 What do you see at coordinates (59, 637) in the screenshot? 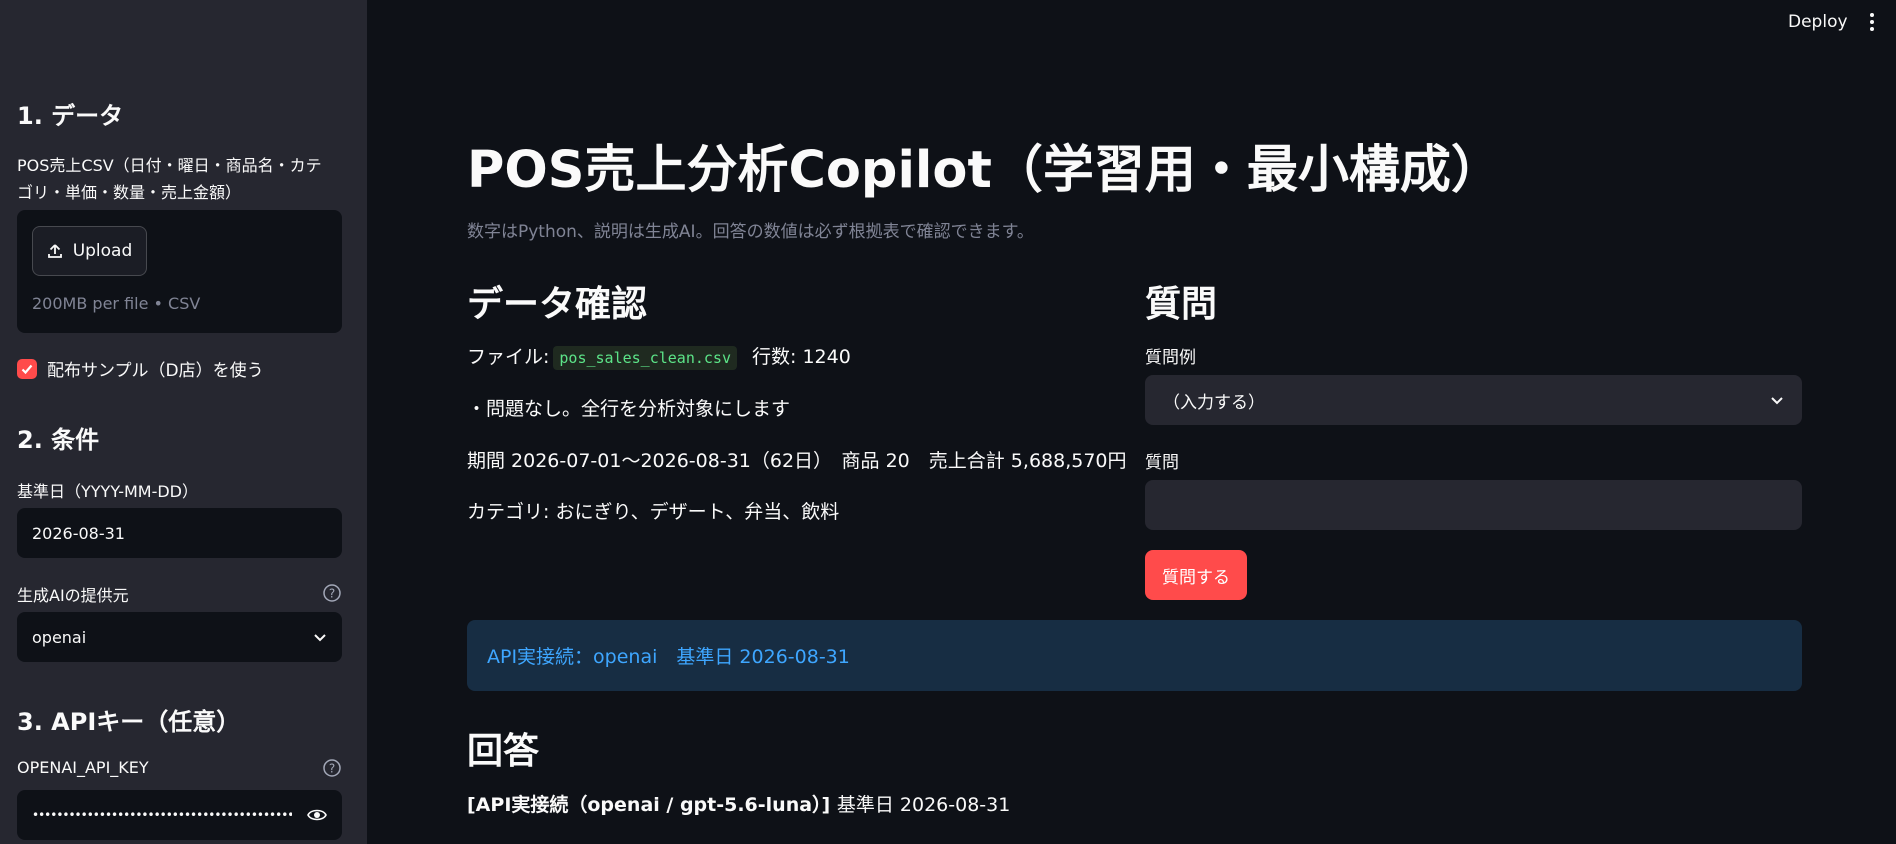
I see `provider-select-value: openai` at bounding box center [59, 637].